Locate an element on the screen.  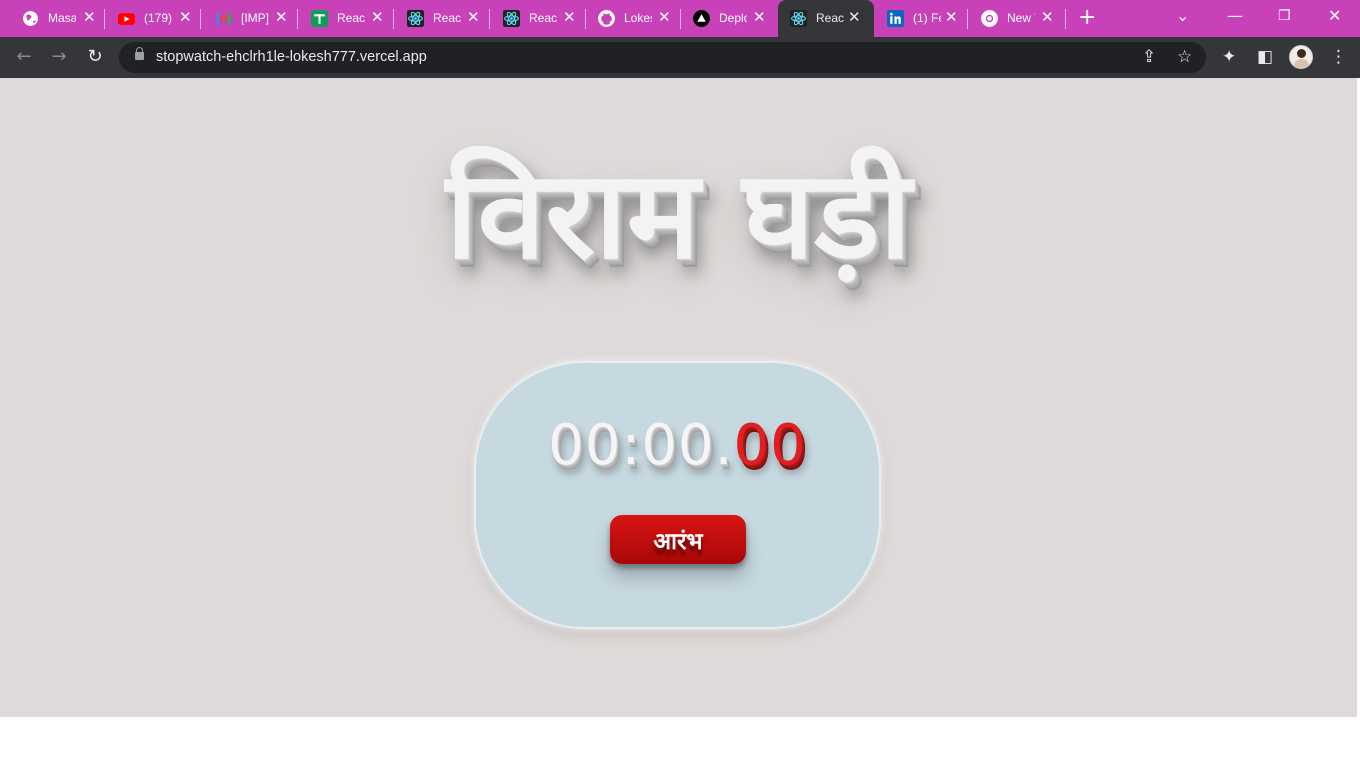
vercel-icon is located at coordinates (701, 18).